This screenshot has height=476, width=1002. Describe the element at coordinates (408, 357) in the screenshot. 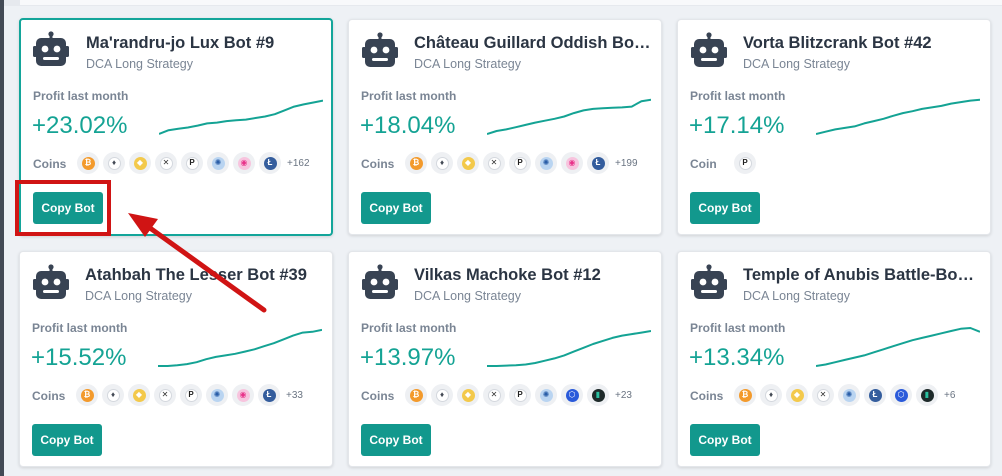

I see `profit-value: +13.97%` at that location.